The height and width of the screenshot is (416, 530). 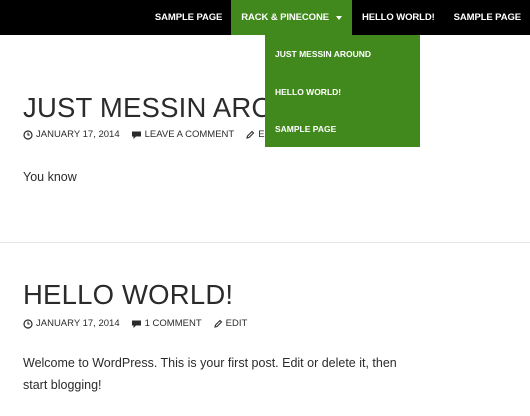 I want to click on submenu-item-hello-world: HELLO WORLD!, so click(x=308, y=92).